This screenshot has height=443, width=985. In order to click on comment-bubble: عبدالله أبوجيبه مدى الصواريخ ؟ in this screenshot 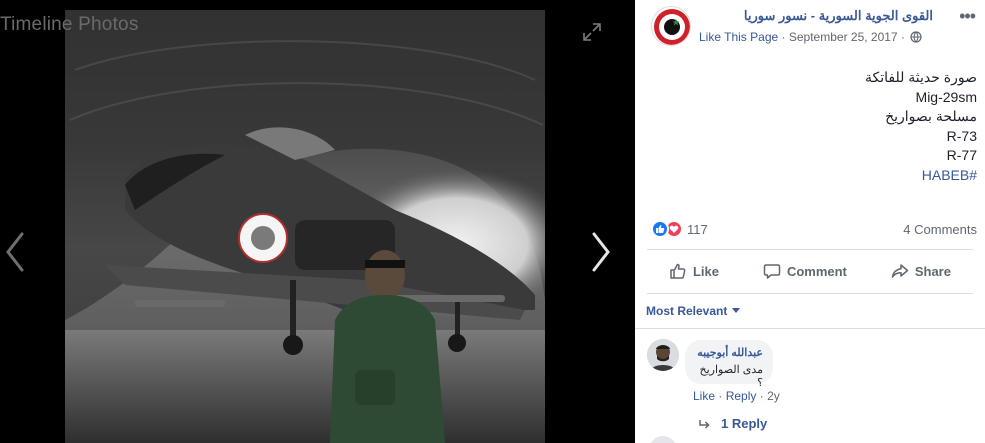, I will do `click(729, 364)`.